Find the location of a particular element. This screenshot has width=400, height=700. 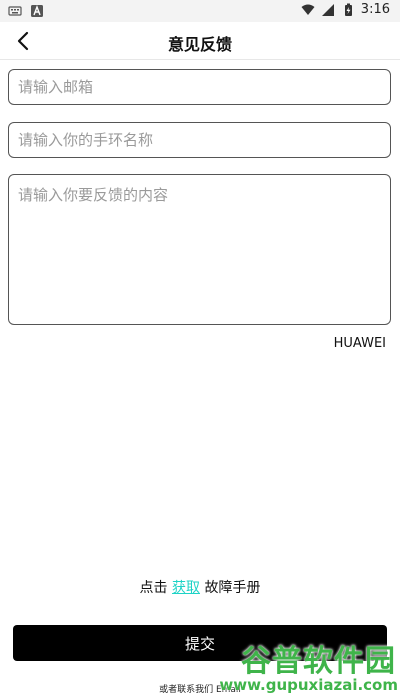

contact-email-text: 或者联系我们 Email is located at coordinates (200, 690).